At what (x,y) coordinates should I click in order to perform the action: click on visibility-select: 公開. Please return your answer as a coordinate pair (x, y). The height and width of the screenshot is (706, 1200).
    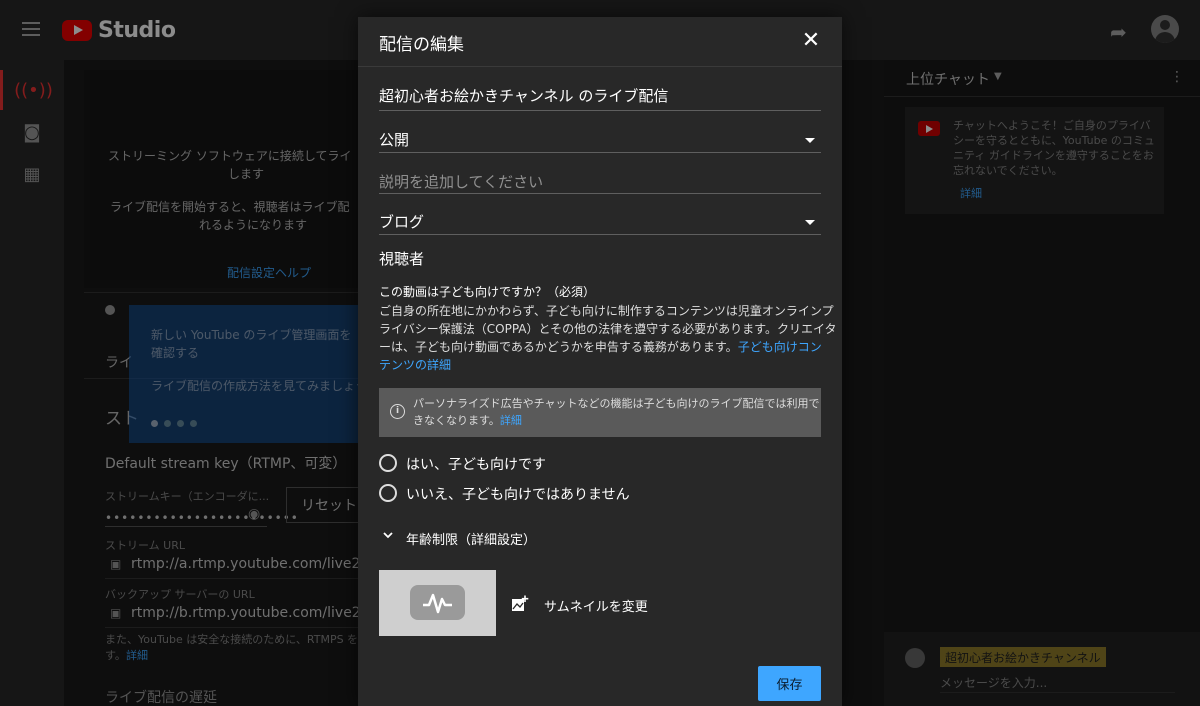
    Looking at the image, I should click on (600, 139).